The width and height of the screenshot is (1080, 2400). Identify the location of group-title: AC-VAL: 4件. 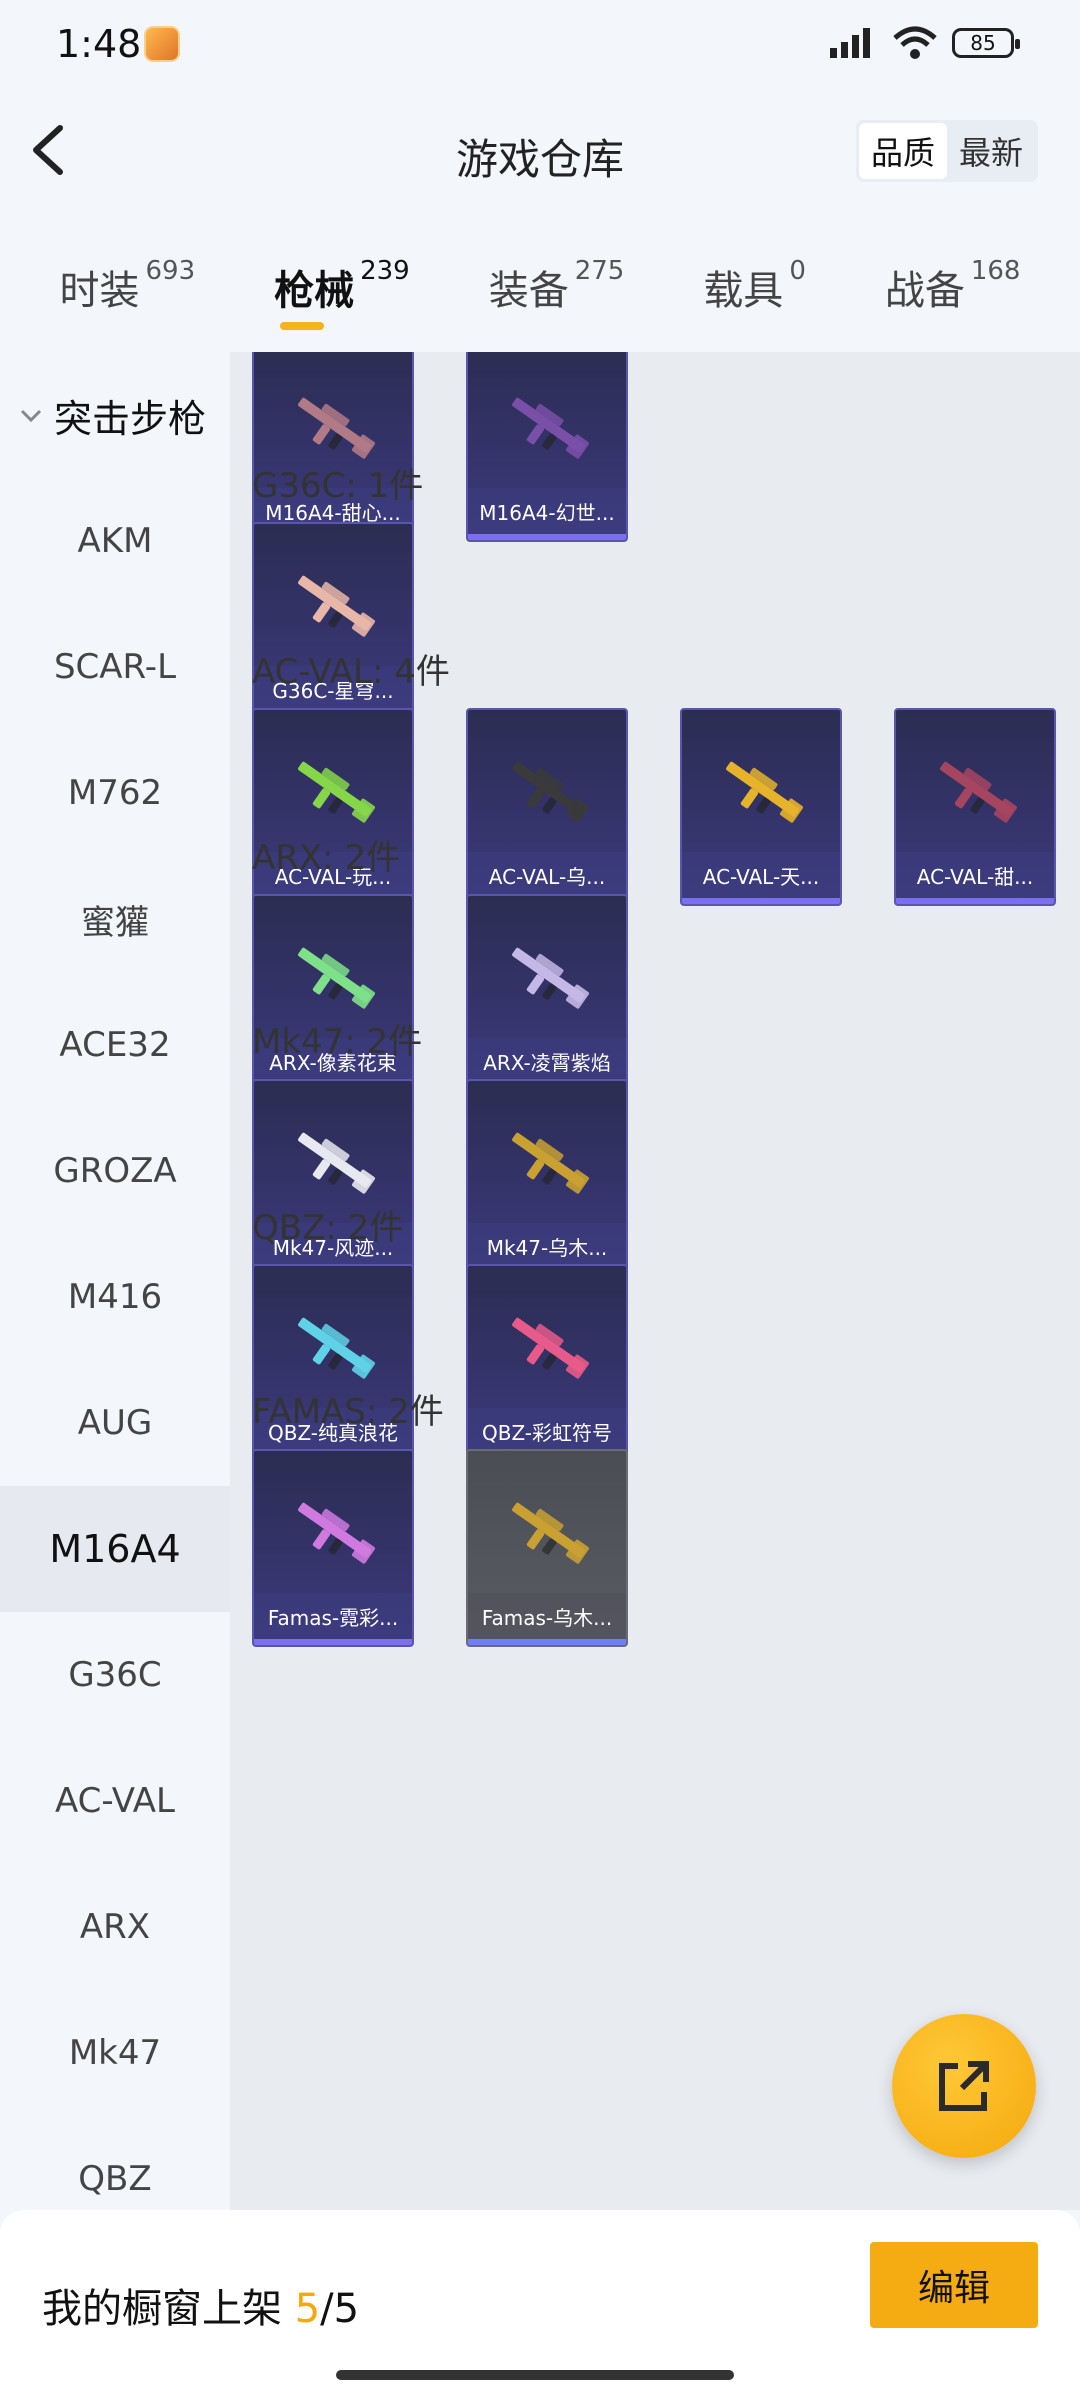
(351, 672).